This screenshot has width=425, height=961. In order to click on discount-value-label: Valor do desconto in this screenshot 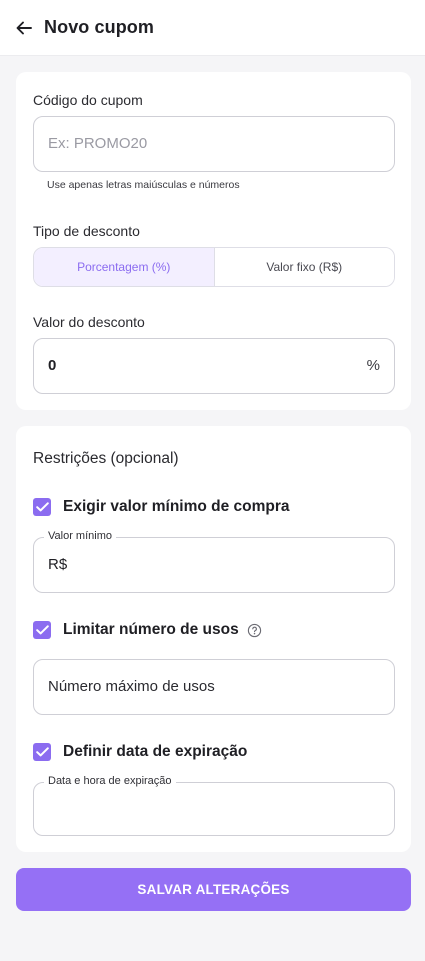, I will do `click(89, 322)`.